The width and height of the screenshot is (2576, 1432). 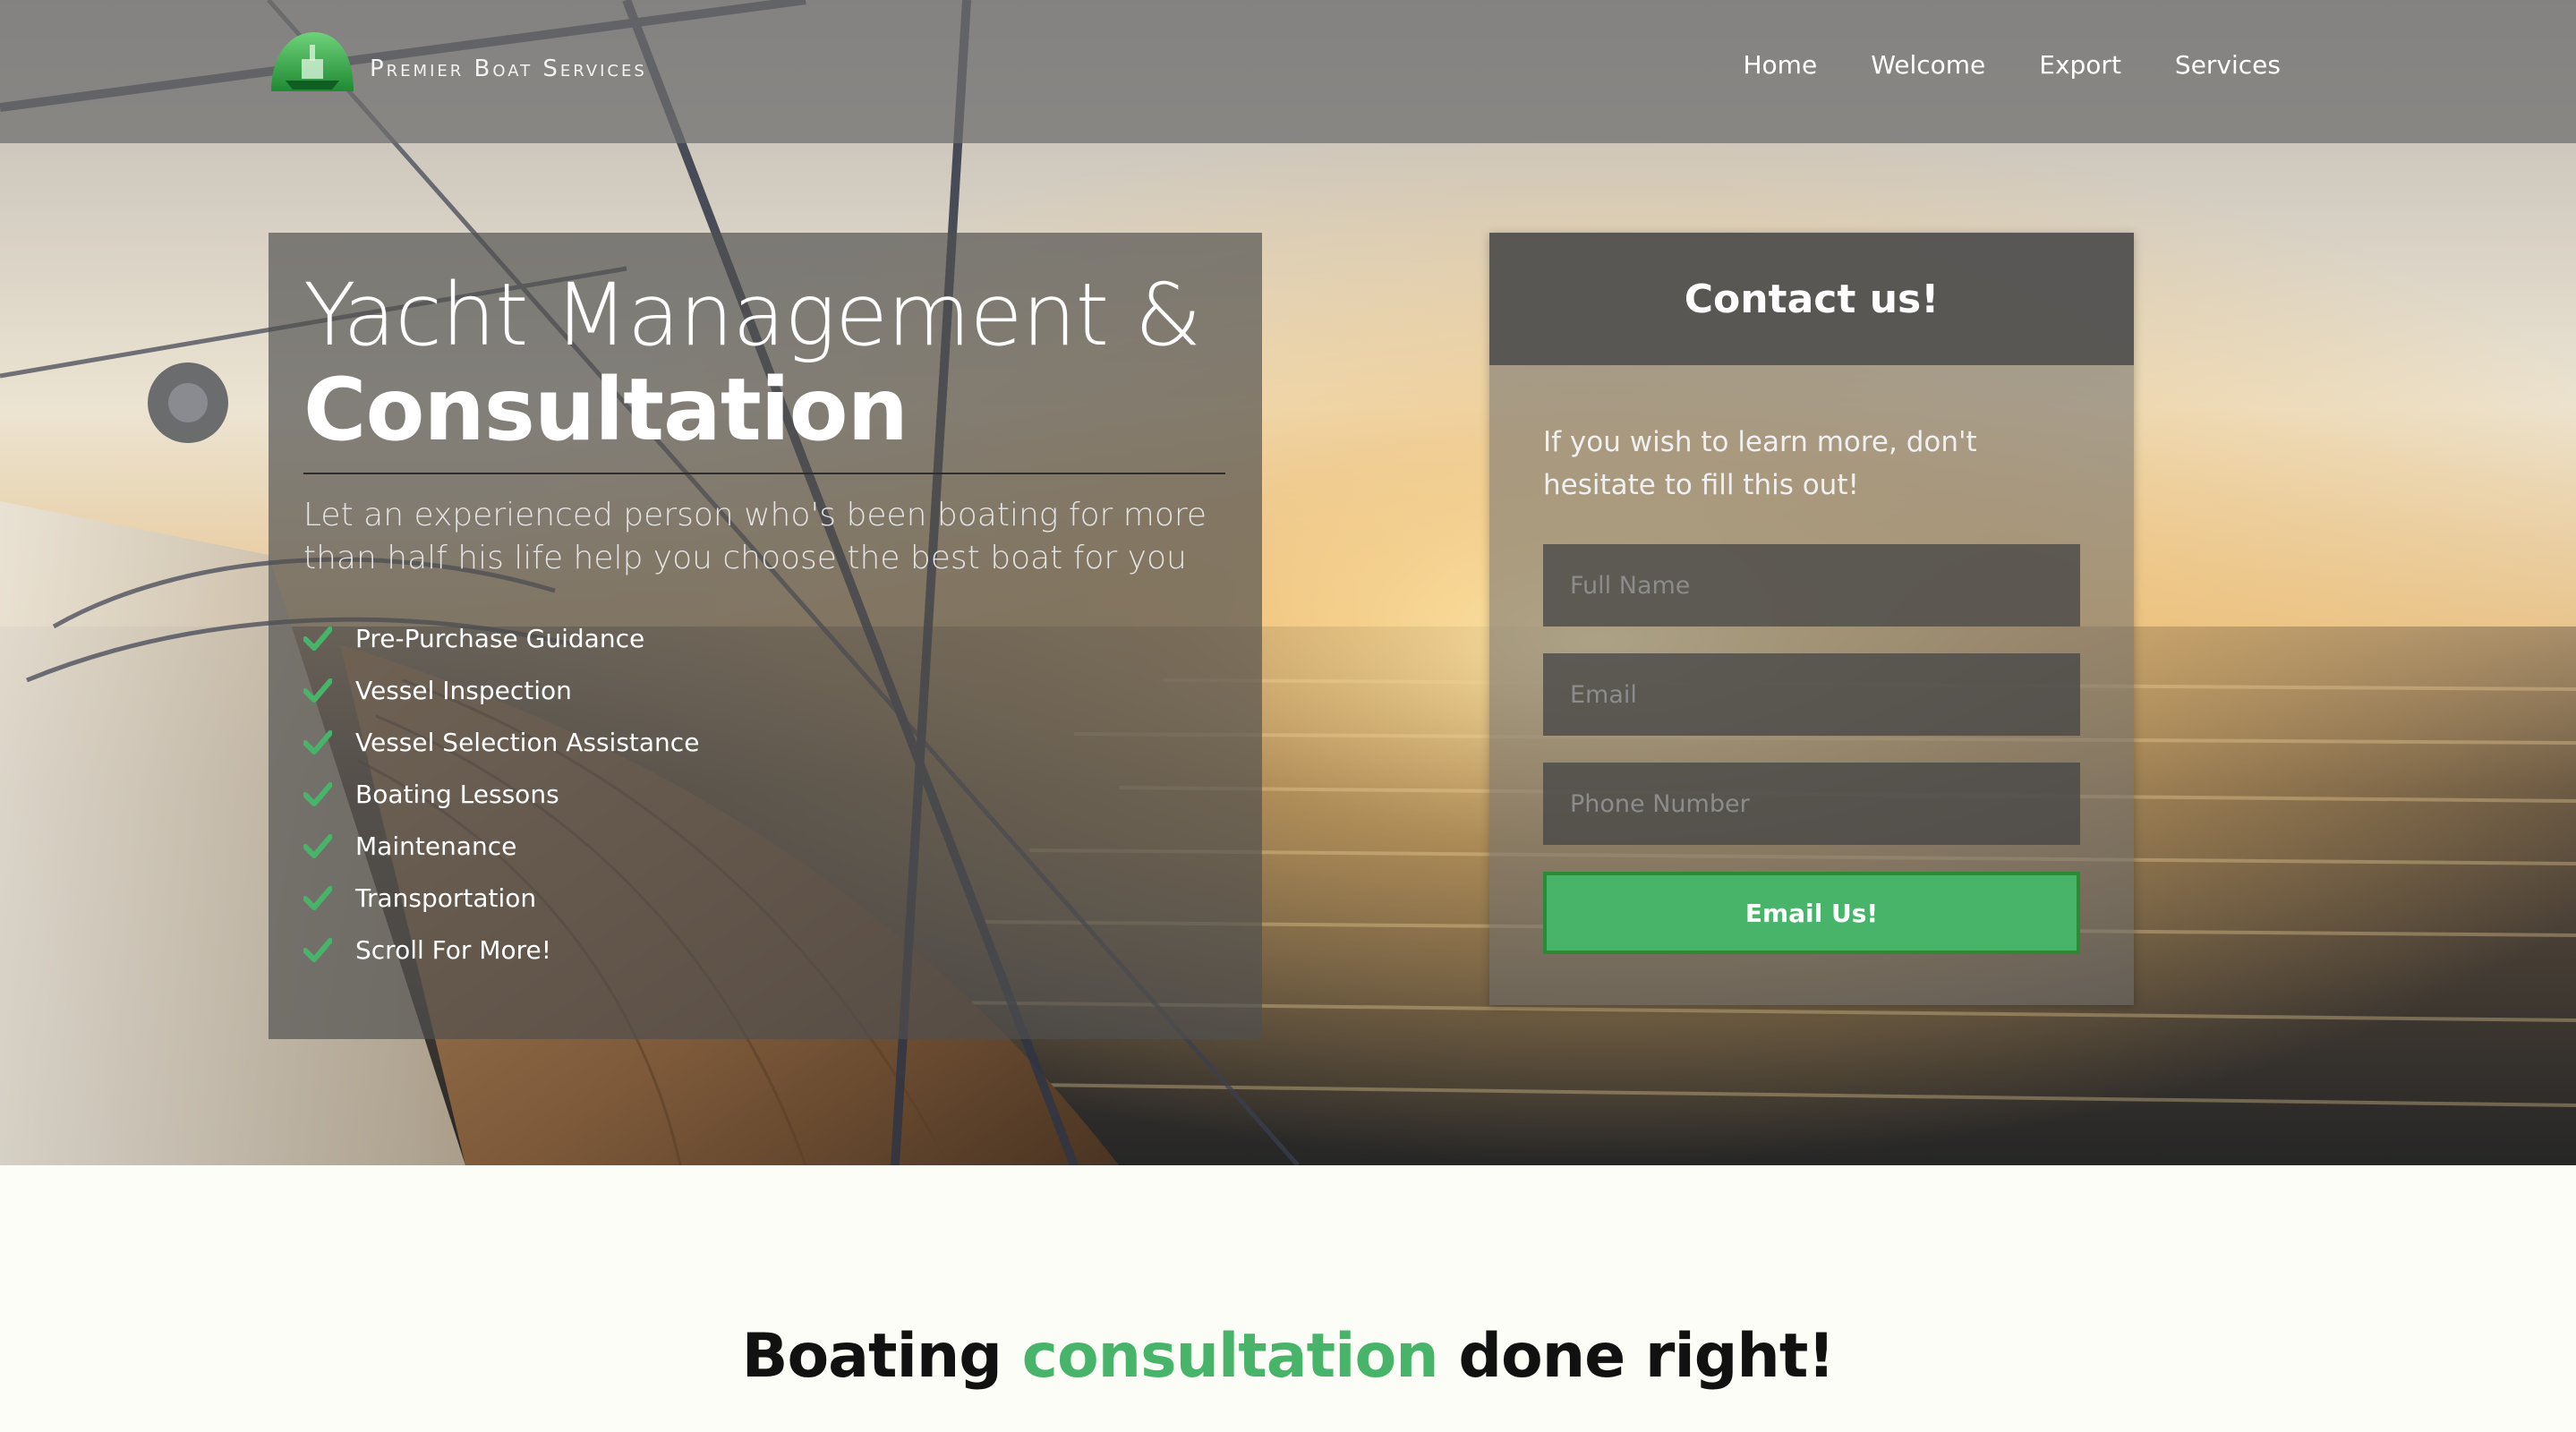 What do you see at coordinates (500, 638) in the screenshot?
I see `service-label: Pre-Purchase Guidance` at bounding box center [500, 638].